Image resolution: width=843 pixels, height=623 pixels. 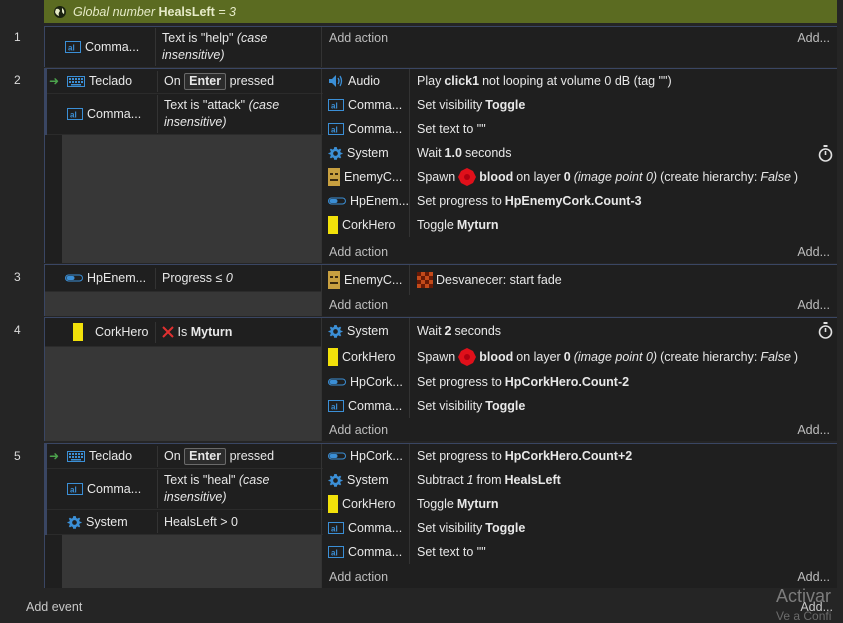 What do you see at coordinates (579, 480) in the screenshot?
I see `action-row: System Subtract 1 from HealsLeft` at bounding box center [579, 480].